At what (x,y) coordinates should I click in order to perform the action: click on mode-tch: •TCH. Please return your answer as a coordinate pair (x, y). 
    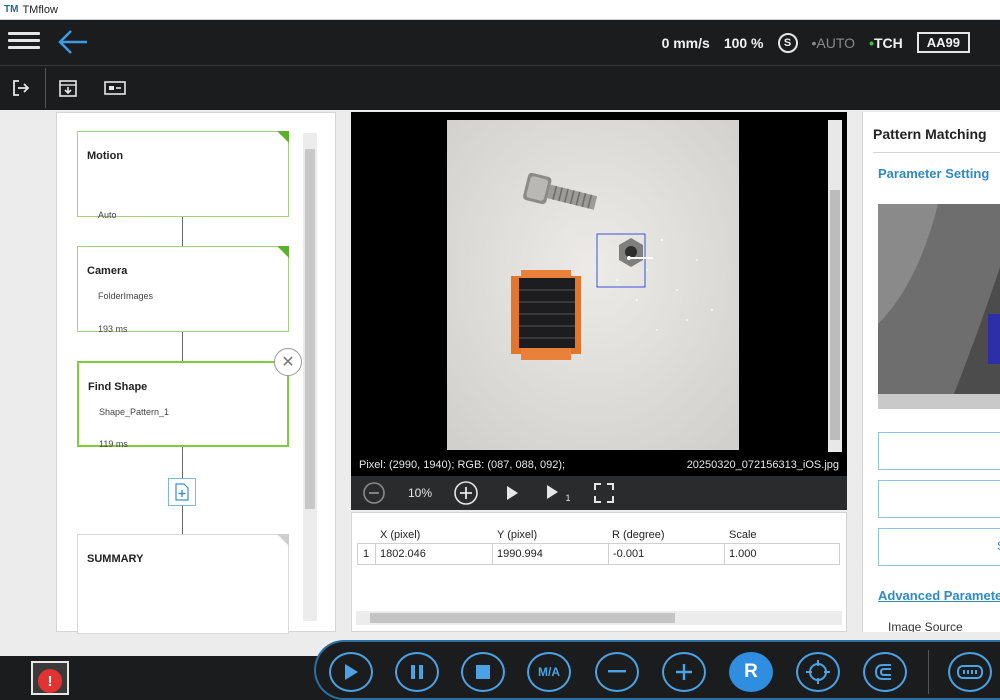
    Looking at the image, I should click on (886, 43).